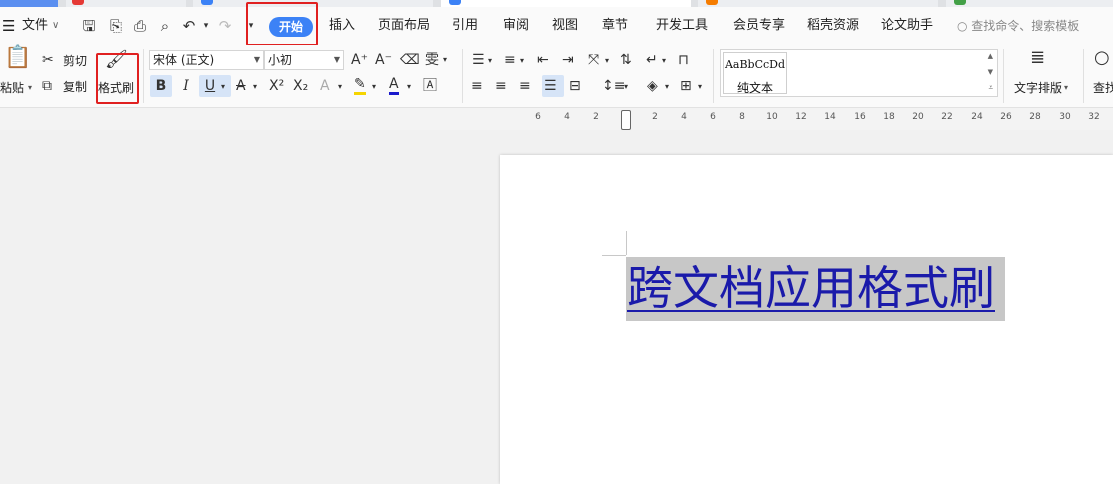 Image resolution: width=1113 pixels, height=484 pixels. I want to click on command-search: ○ 查找命令、搜索模板, so click(1018, 26).